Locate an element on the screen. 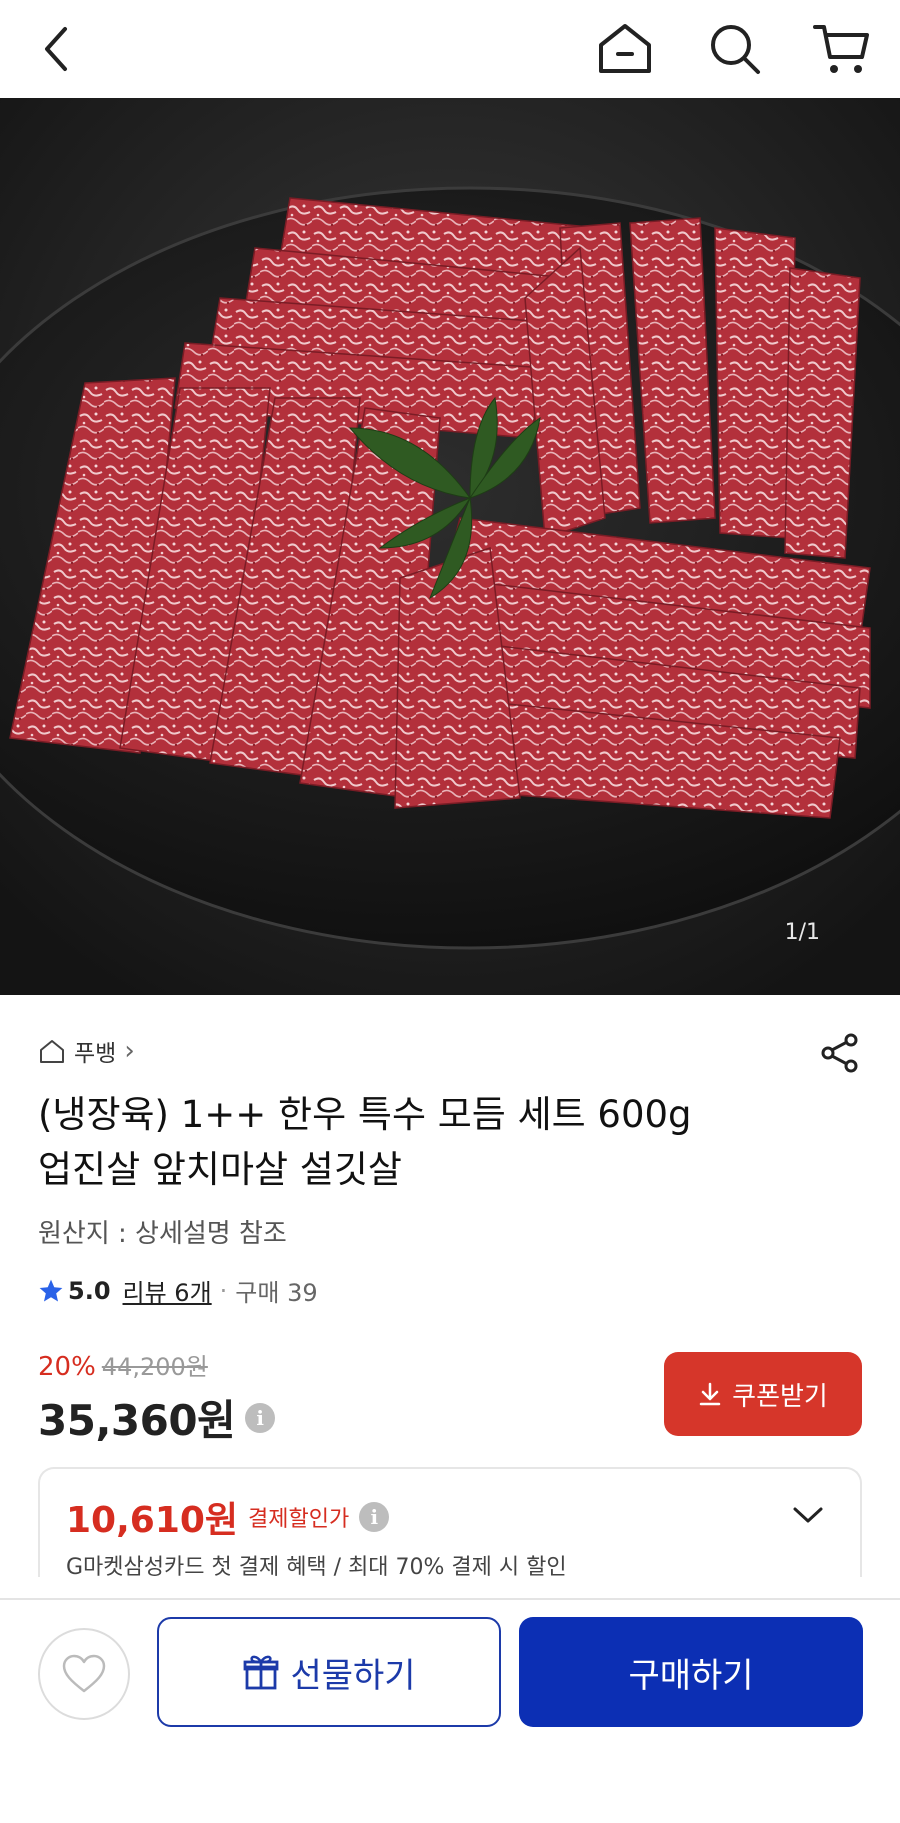 Image resolution: width=900 pixels, height=1823 pixels. wishlist-button is located at coordinates (84, 1674).